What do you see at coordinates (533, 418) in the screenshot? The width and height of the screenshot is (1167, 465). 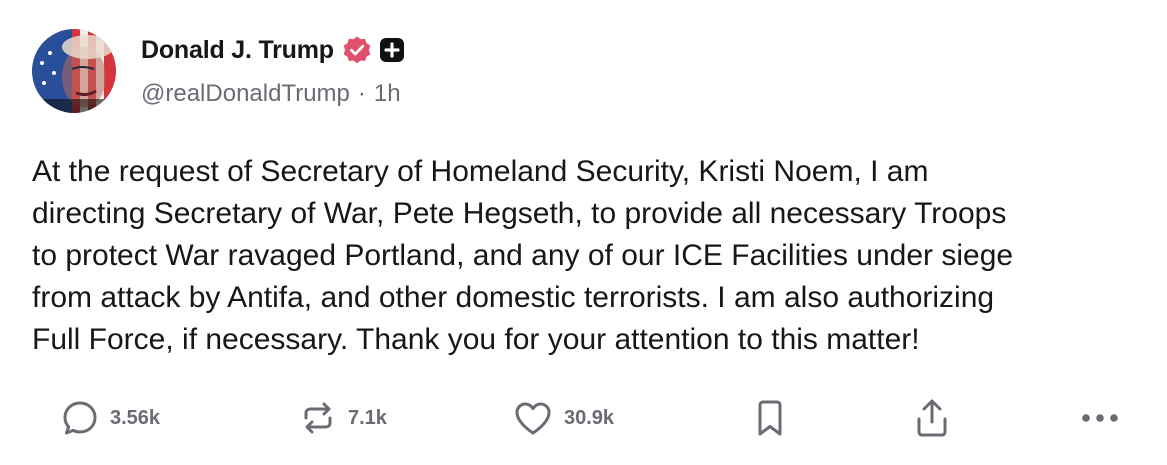 I see `heart-icon` at bounding box center [533, 418].